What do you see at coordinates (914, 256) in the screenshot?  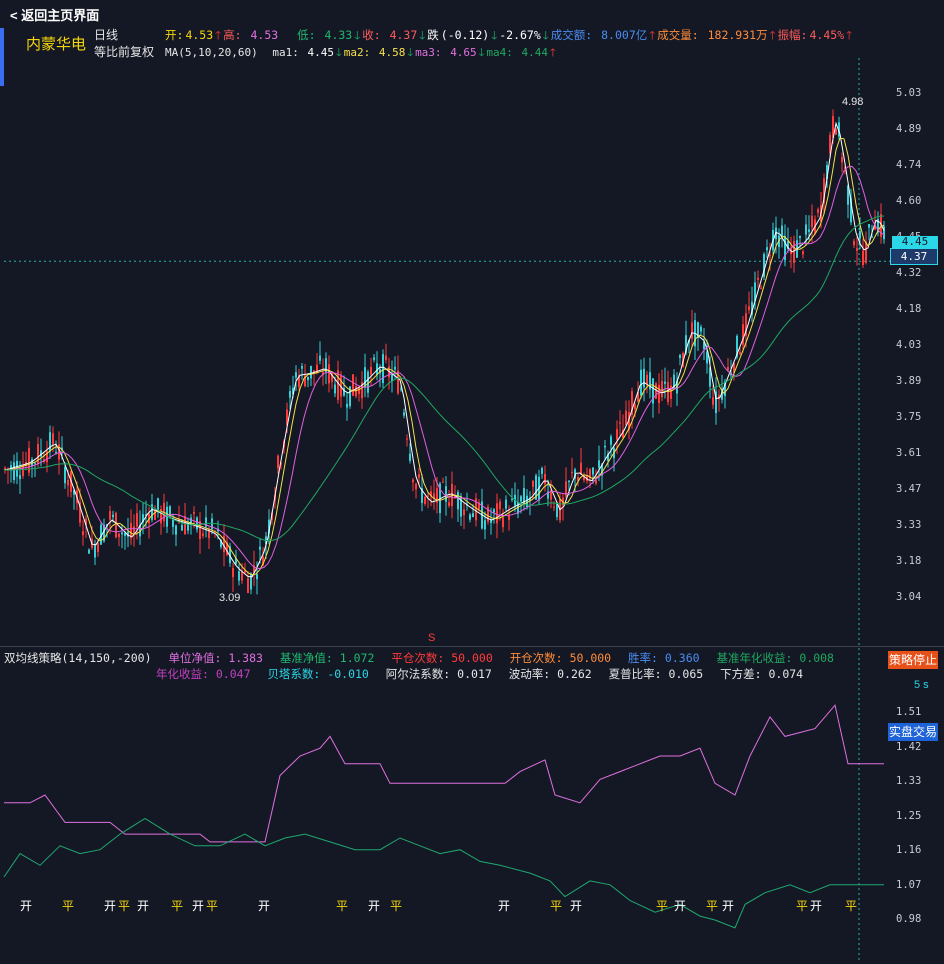 I see `current-price-box: 4.37` at bounding box center [914, 256].